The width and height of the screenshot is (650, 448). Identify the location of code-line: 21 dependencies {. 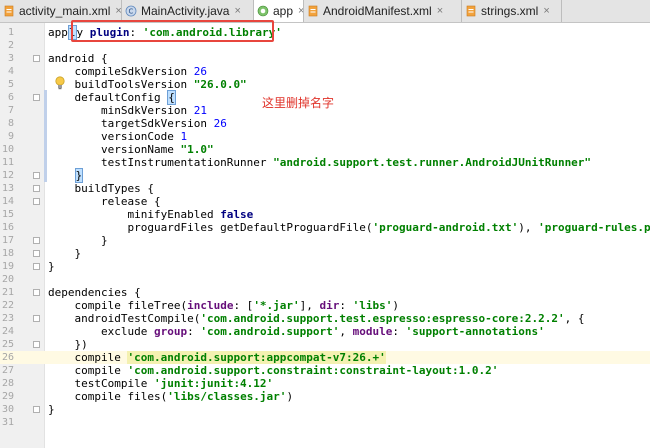
(325, 292).